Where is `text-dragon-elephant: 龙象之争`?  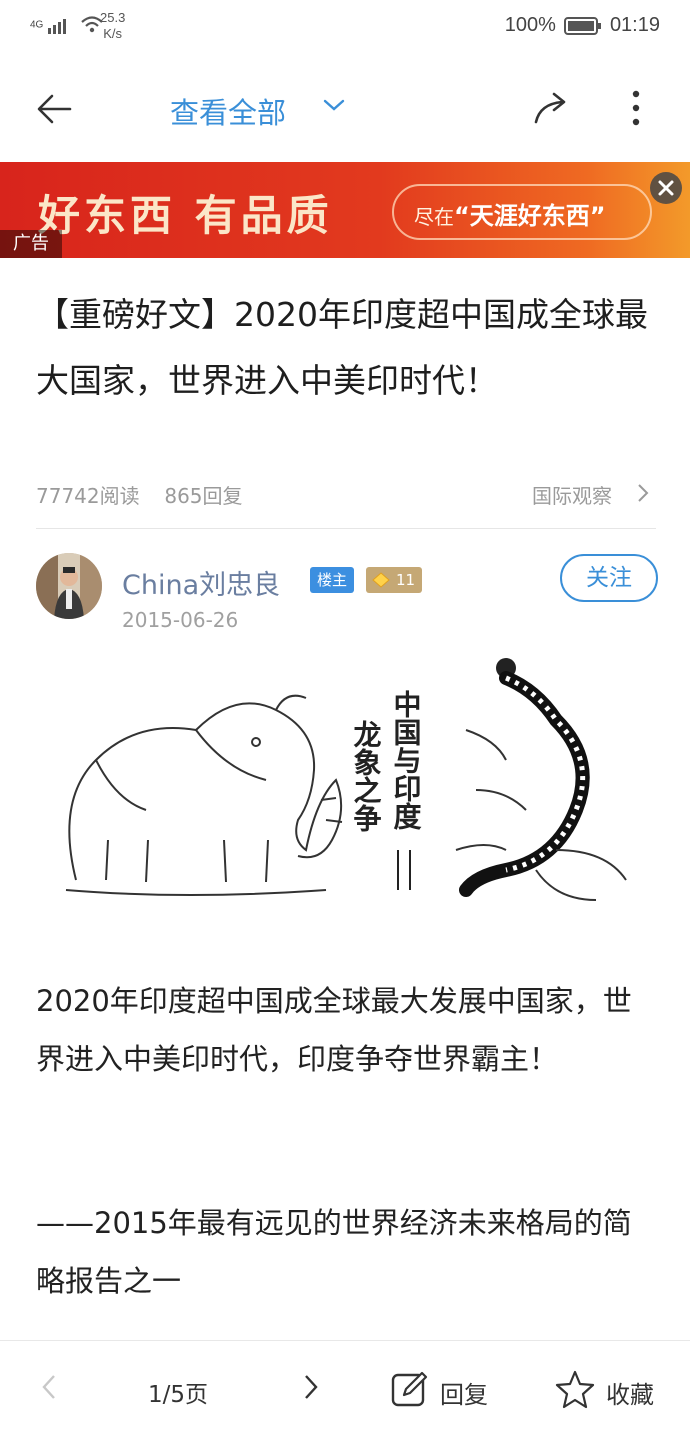 text-dragon-elephant: 龙象之争 is located at coordinates (366, 776).